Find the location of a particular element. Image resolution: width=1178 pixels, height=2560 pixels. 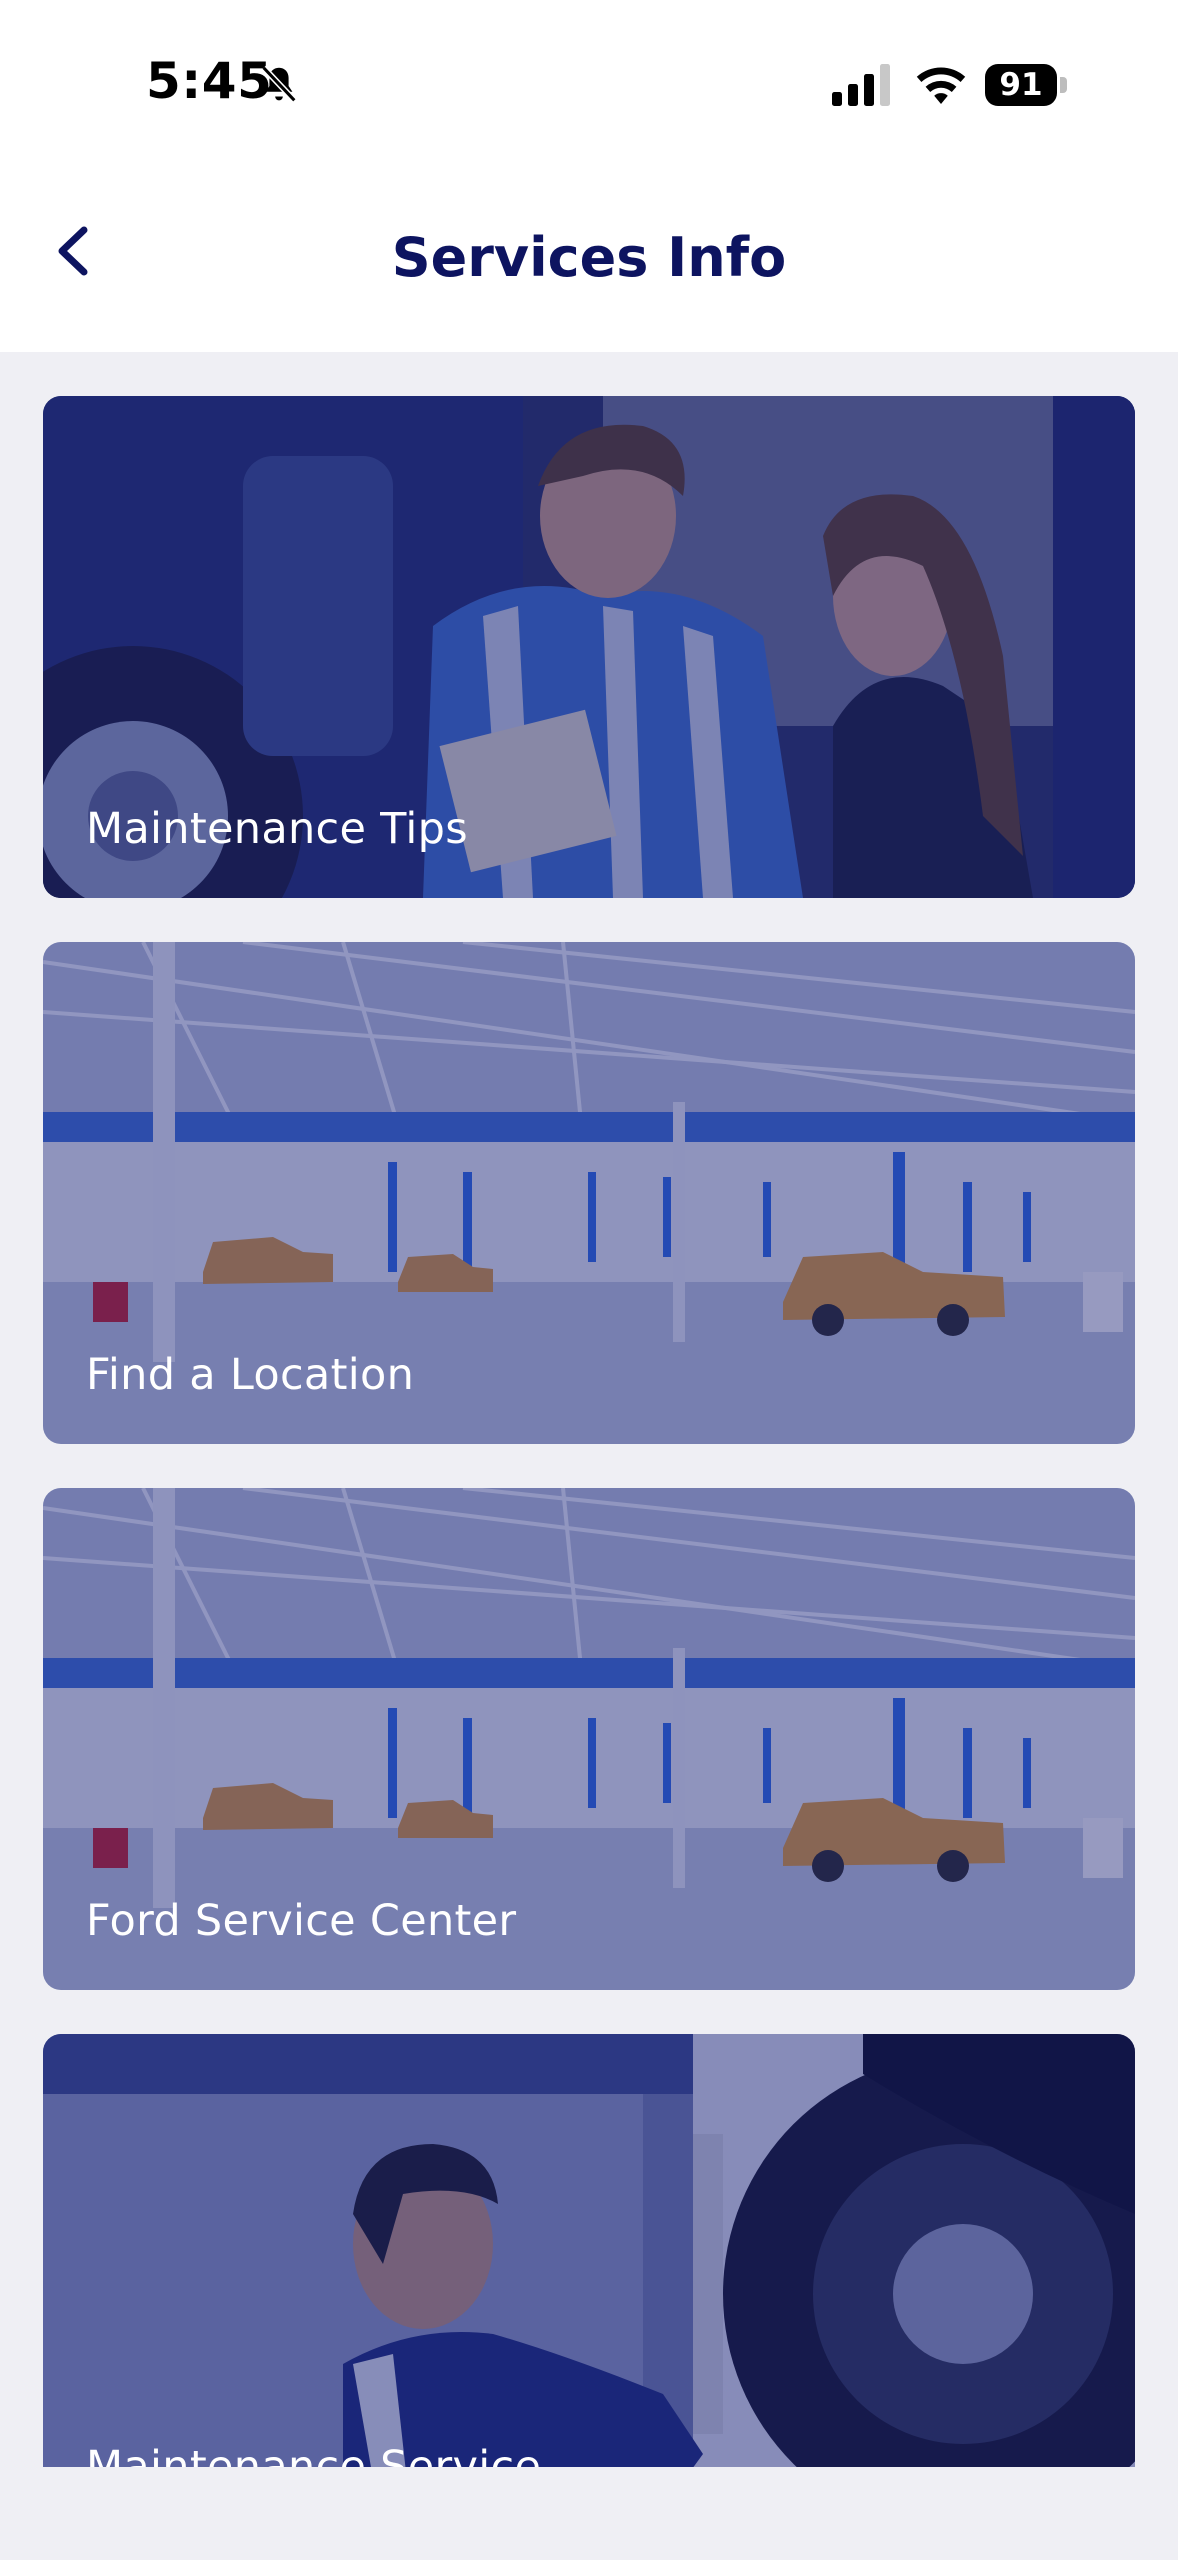

status-bar: 5:45 91 is located at coordinates (589, 85).